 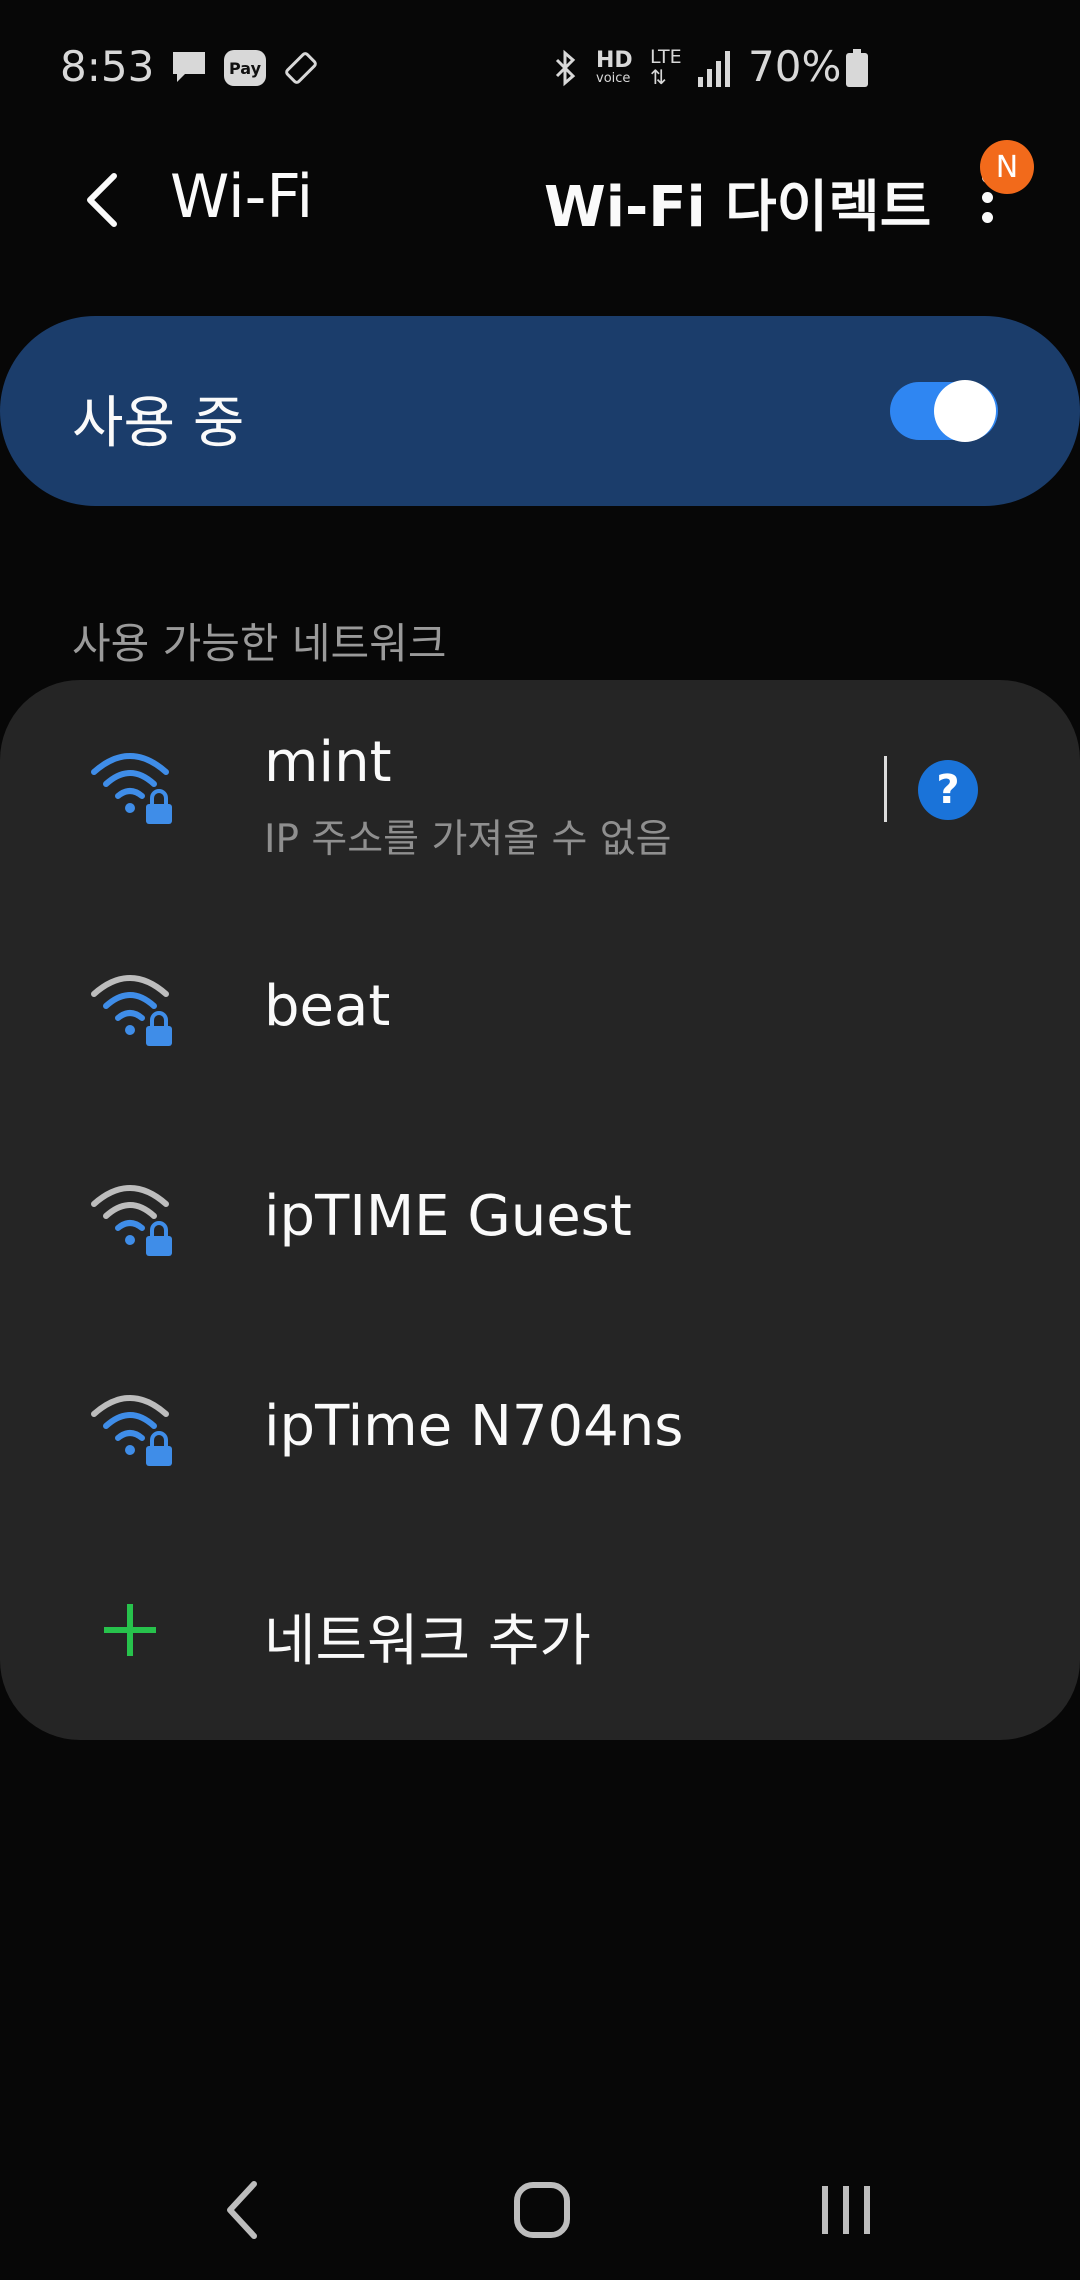 I want to click on nav-back-icon, so click(x=242, y=2210).